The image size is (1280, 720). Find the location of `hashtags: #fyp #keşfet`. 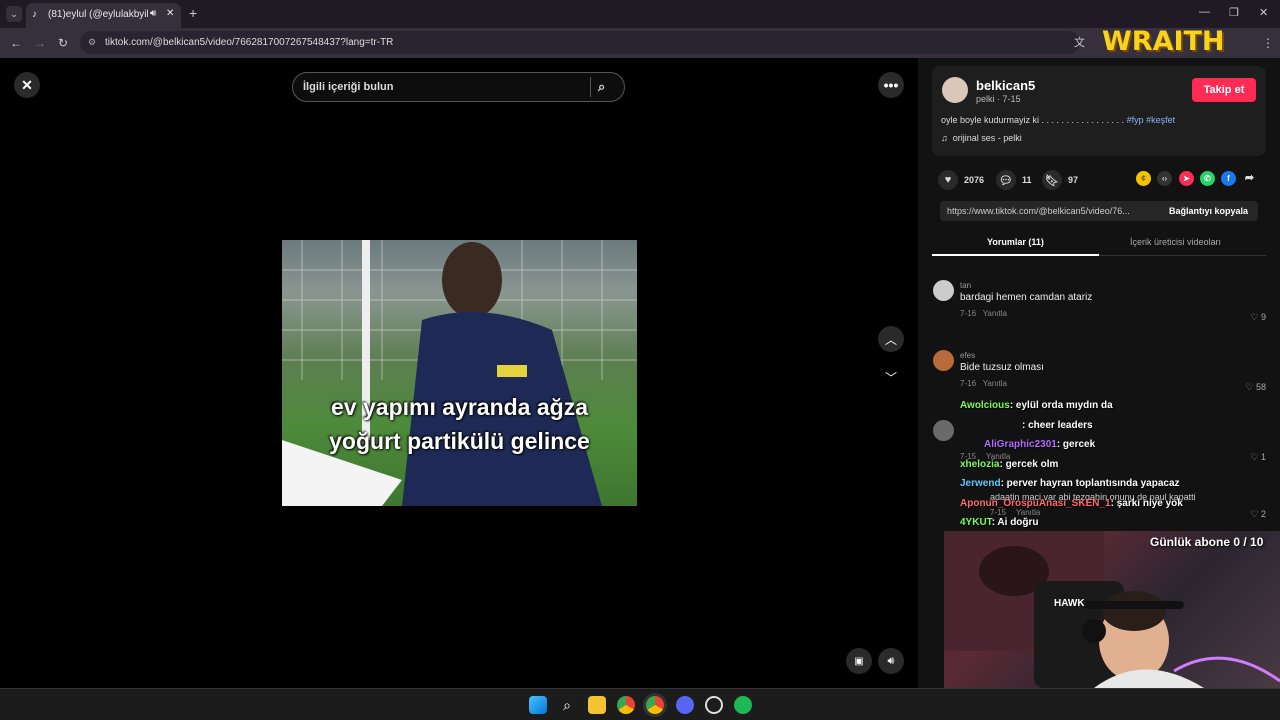

hashtags: #fyp #keşfet is located at coordinates (1151, 120).